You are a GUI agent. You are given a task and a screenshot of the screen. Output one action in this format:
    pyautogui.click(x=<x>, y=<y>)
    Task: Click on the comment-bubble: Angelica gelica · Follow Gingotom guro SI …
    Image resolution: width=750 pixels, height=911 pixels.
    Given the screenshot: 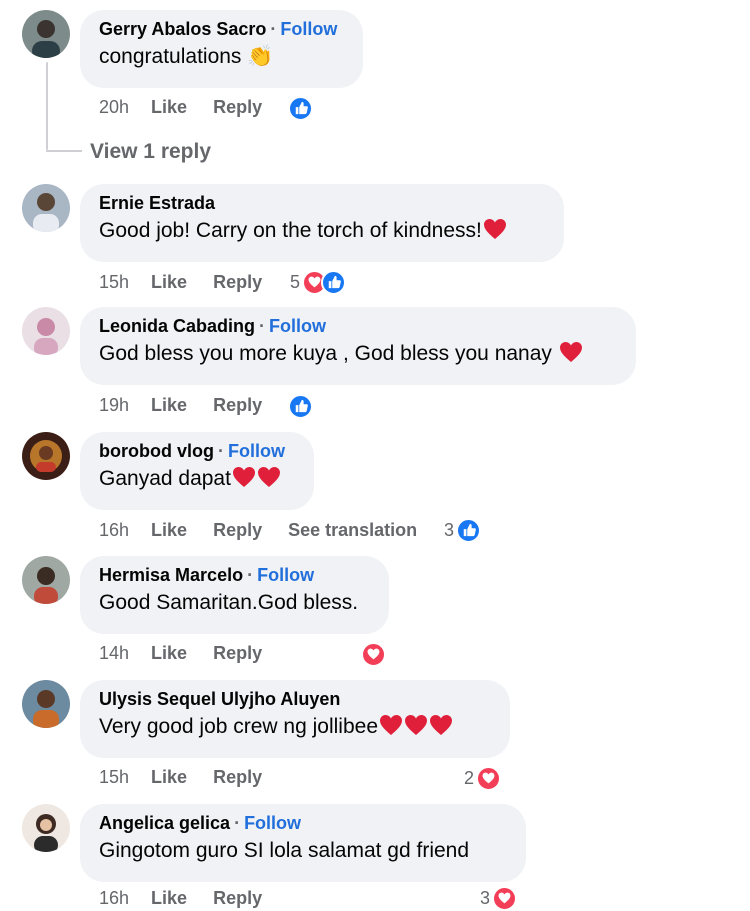 What is the action you would take?
    pyautogui.click(x=303, y=843)
    